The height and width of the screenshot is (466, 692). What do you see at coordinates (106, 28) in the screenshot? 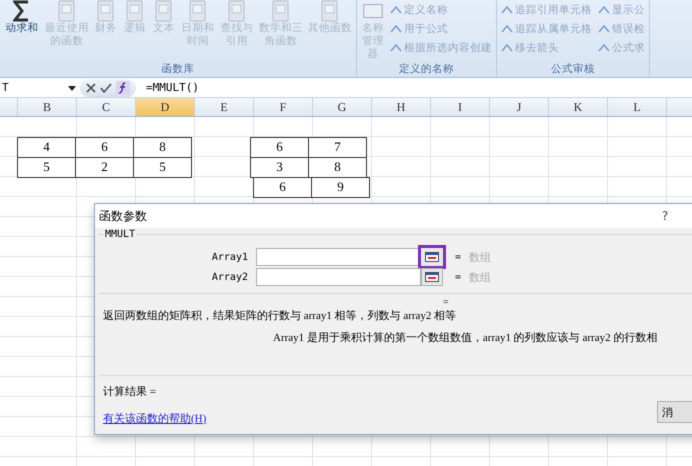
I see `ribbon-button: 财务` at bounding box center [106, 28].